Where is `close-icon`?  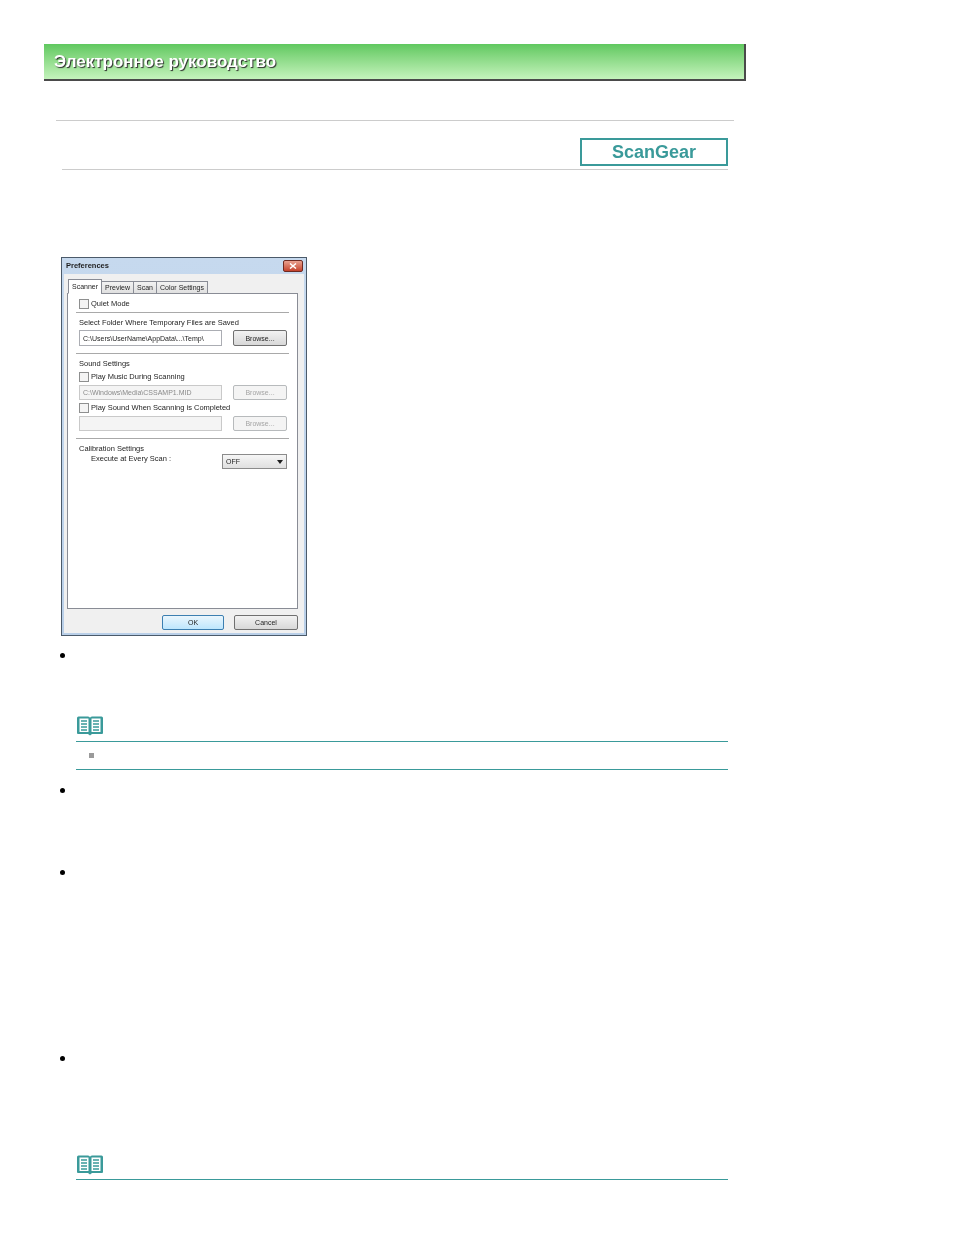
close-icon is located at coordinates (293, 266).